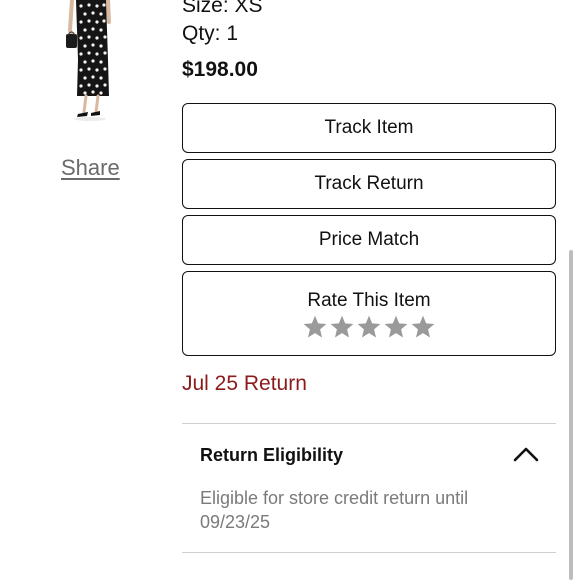 The height and width of the screenshot is (580, 580). I want to click on star-4-icon, so click(396, 327).